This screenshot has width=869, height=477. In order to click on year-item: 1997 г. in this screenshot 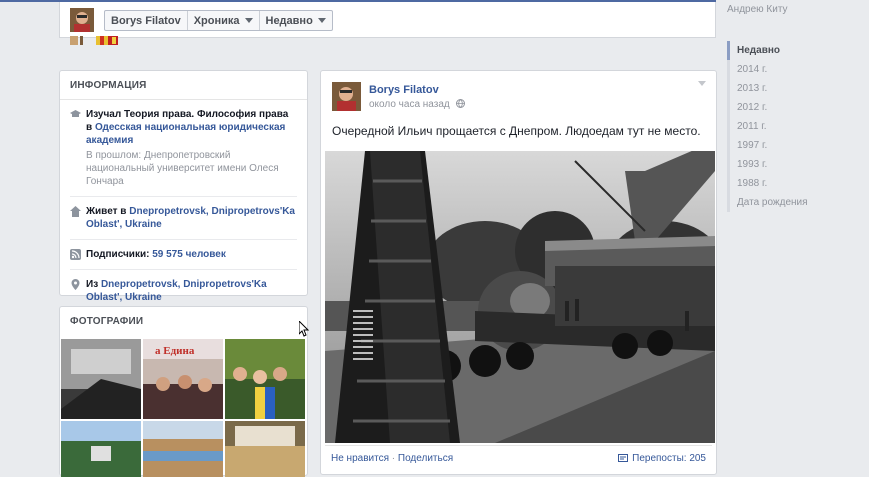, I will do `click(769, 145)`.